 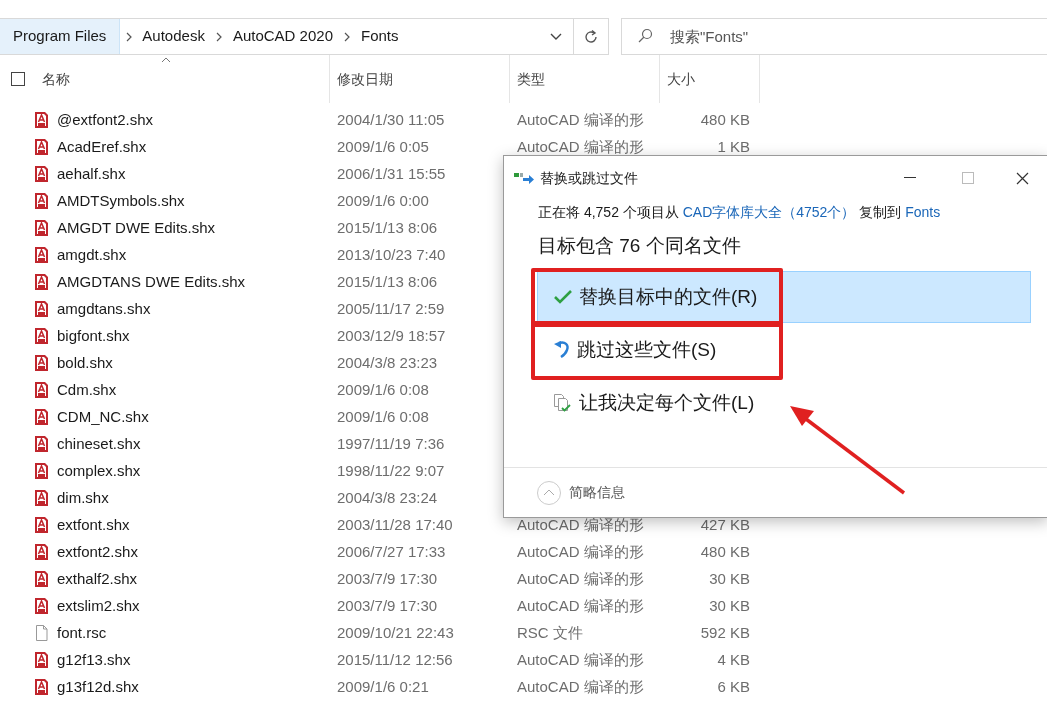 What do you see at coordinates (549, 492) in the screenshot?
I see `chevron-up-icon` at bounding box center [549, 492].